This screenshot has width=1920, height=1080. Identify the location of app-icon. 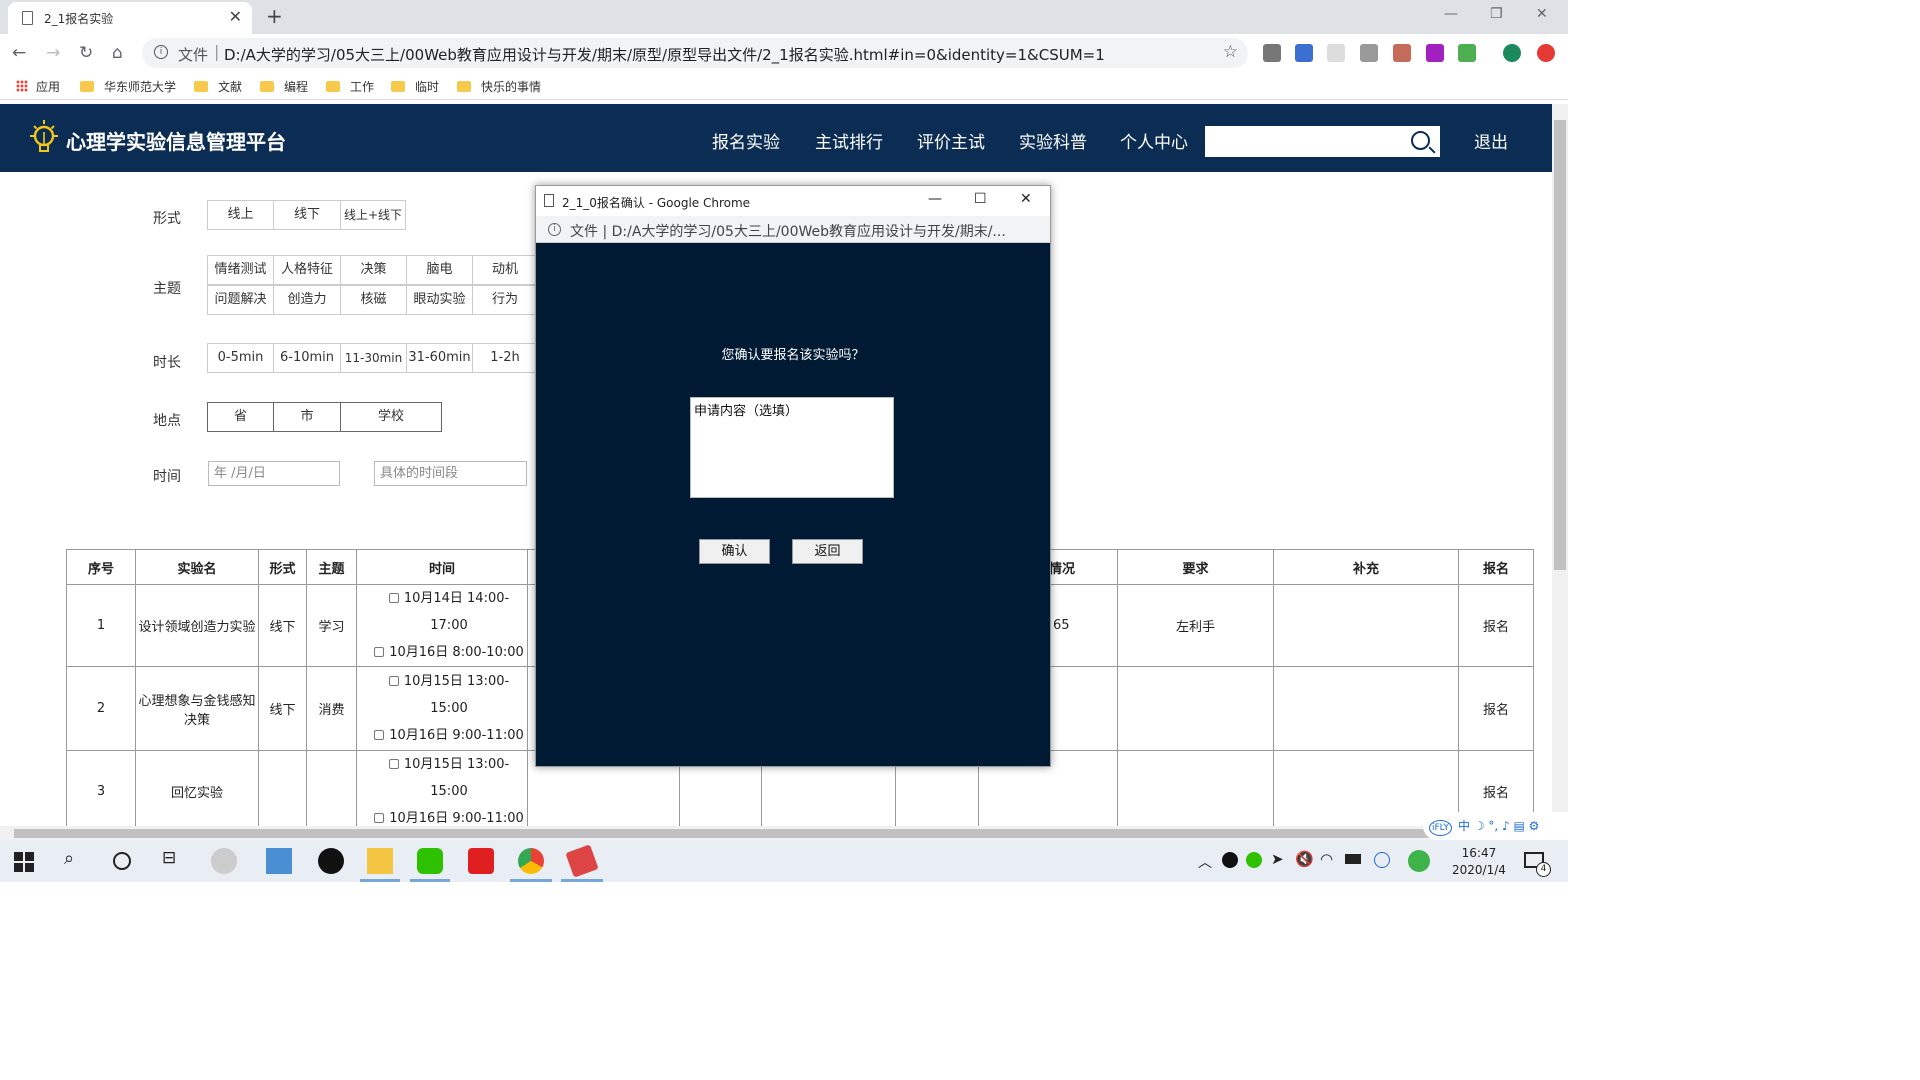
(224, 861).